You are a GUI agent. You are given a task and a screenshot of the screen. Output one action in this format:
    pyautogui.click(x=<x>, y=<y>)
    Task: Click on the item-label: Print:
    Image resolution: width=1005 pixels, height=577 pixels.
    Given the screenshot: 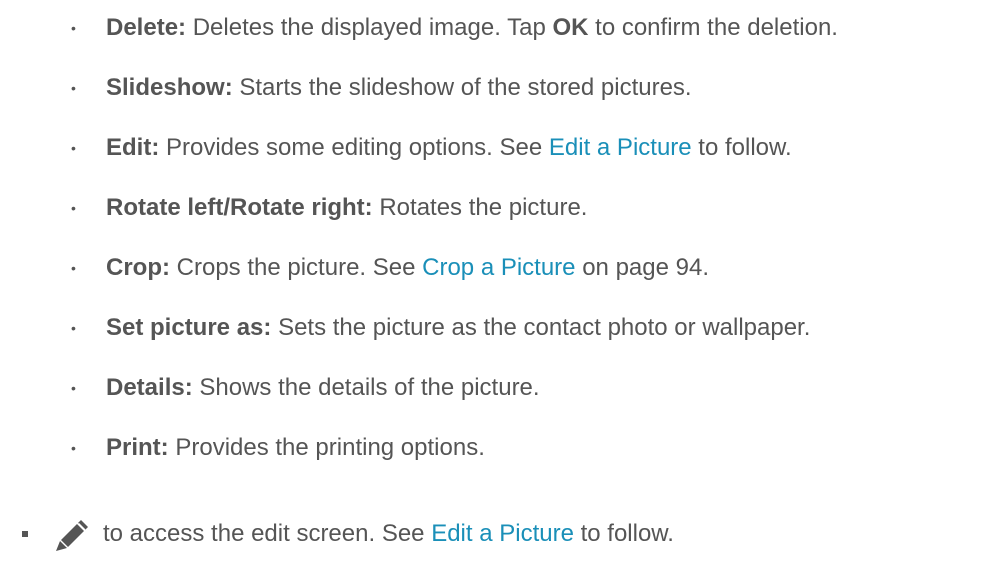 What is the action you would take?
    pyautogui.click(x=137, y=447)
    